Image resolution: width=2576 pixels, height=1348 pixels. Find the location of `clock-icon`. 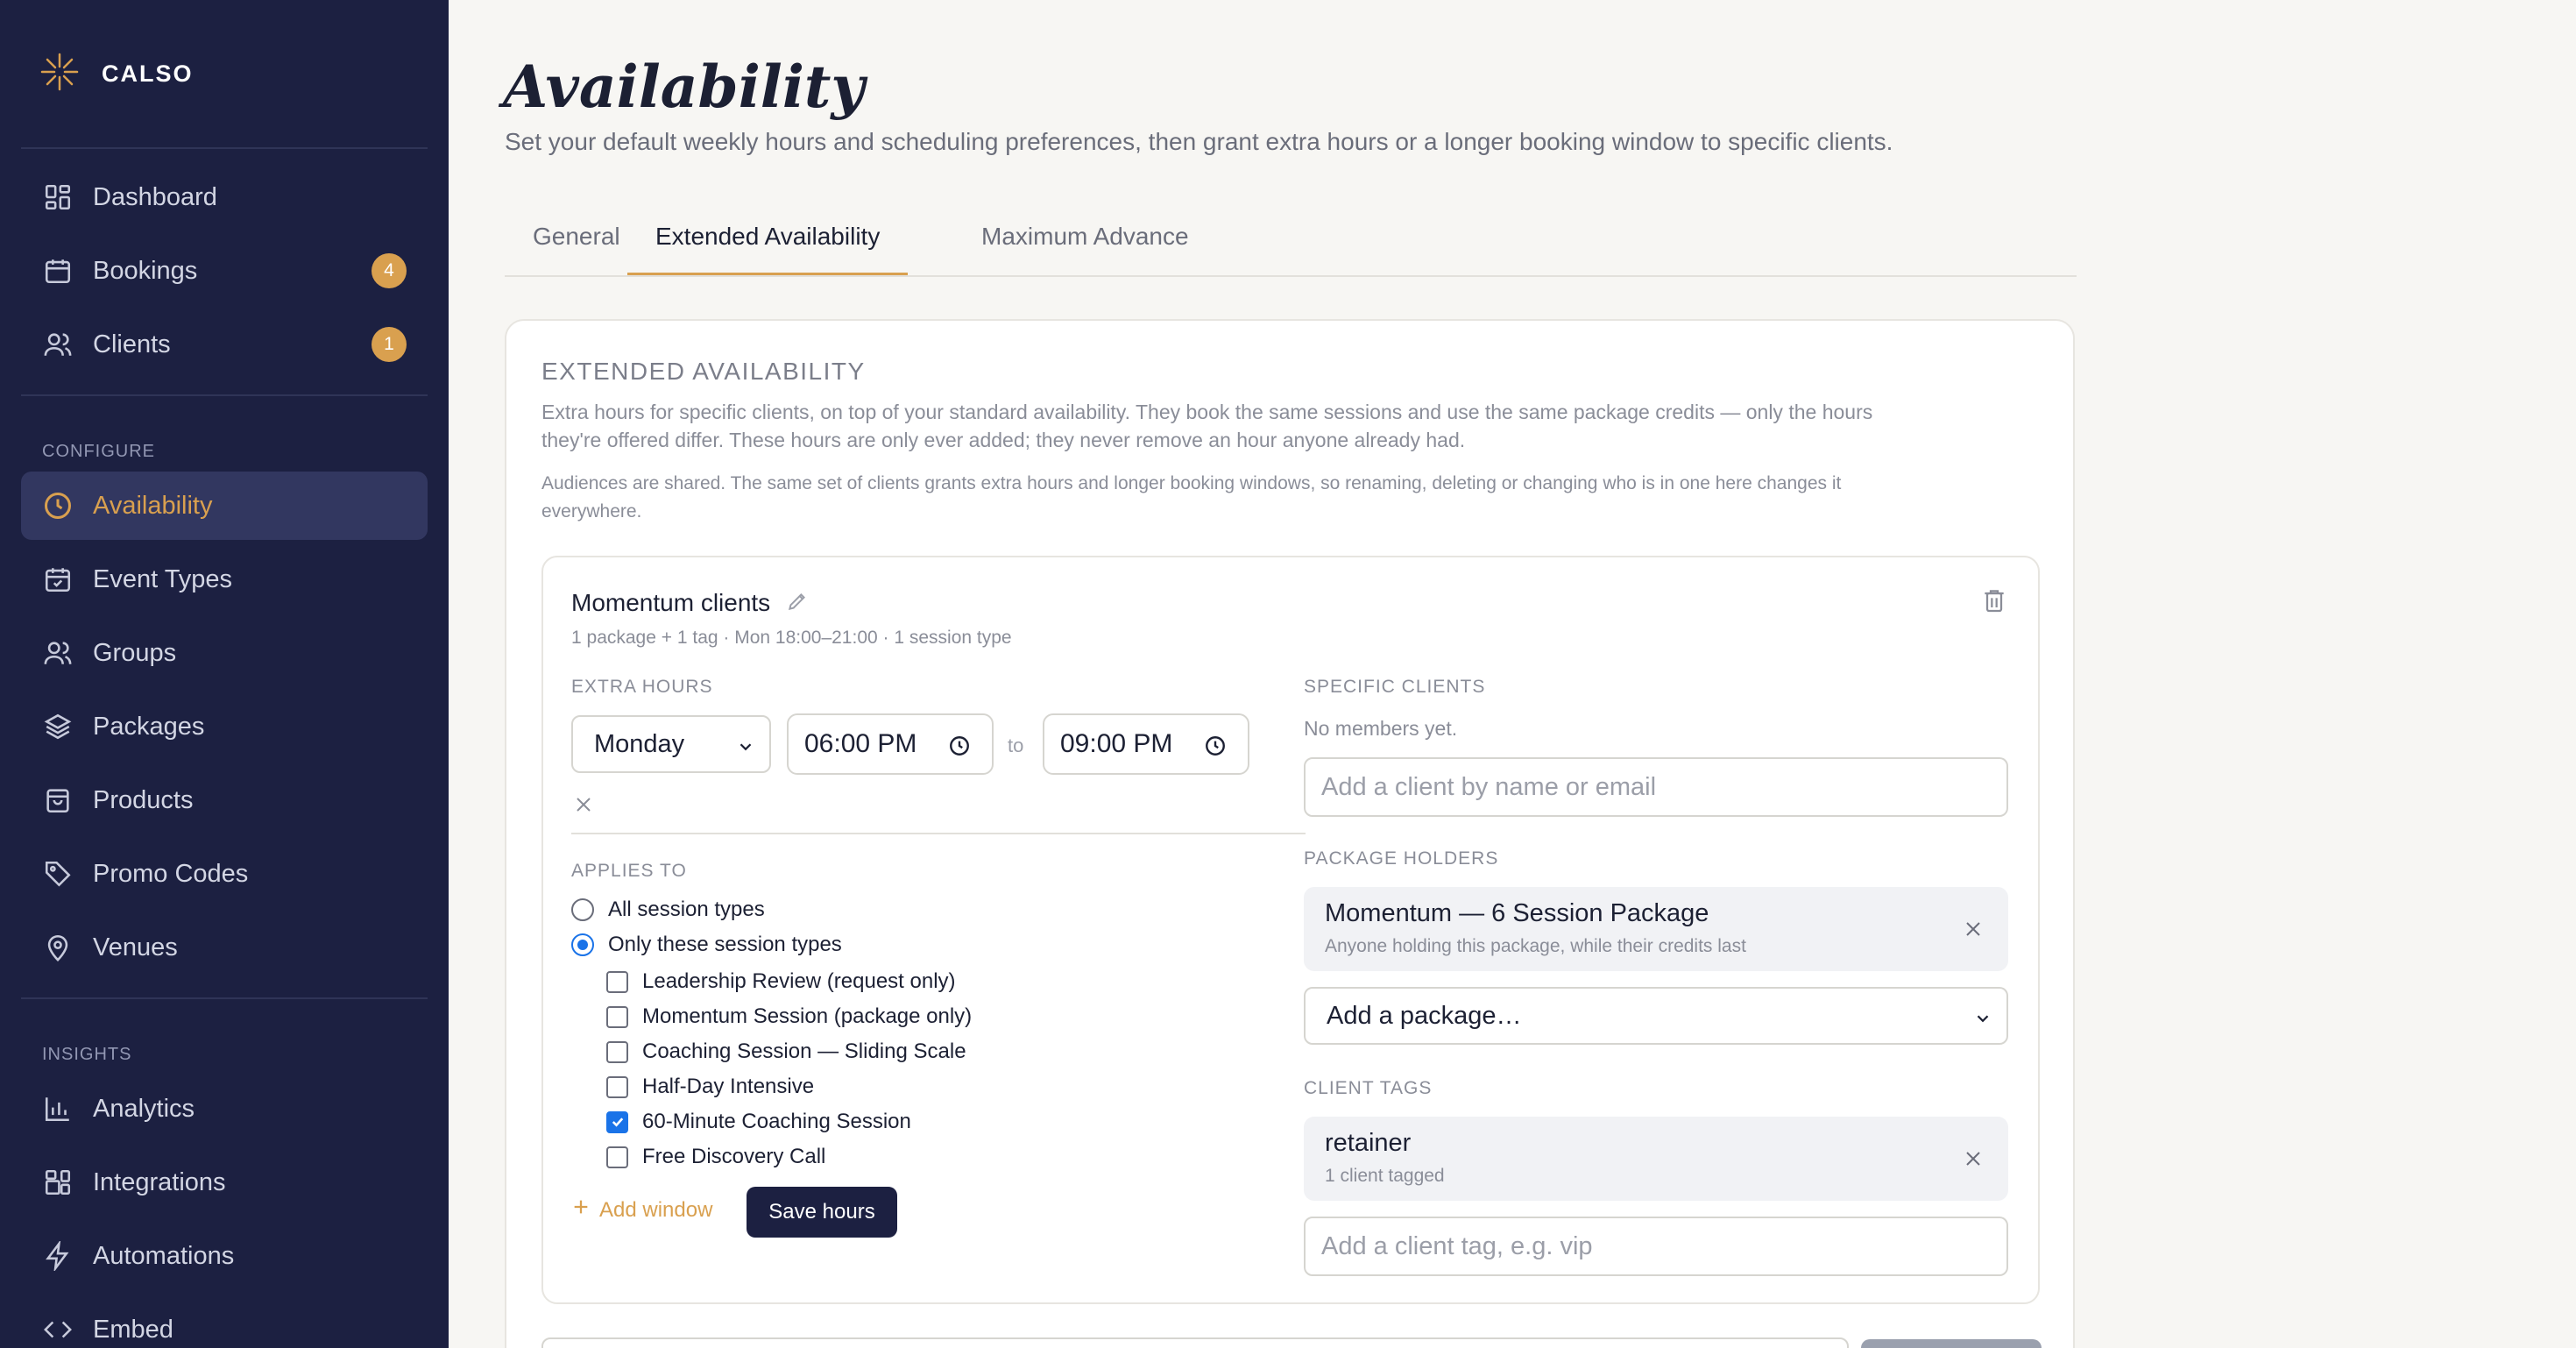

clock-icon is located at coordinates (959, 749).